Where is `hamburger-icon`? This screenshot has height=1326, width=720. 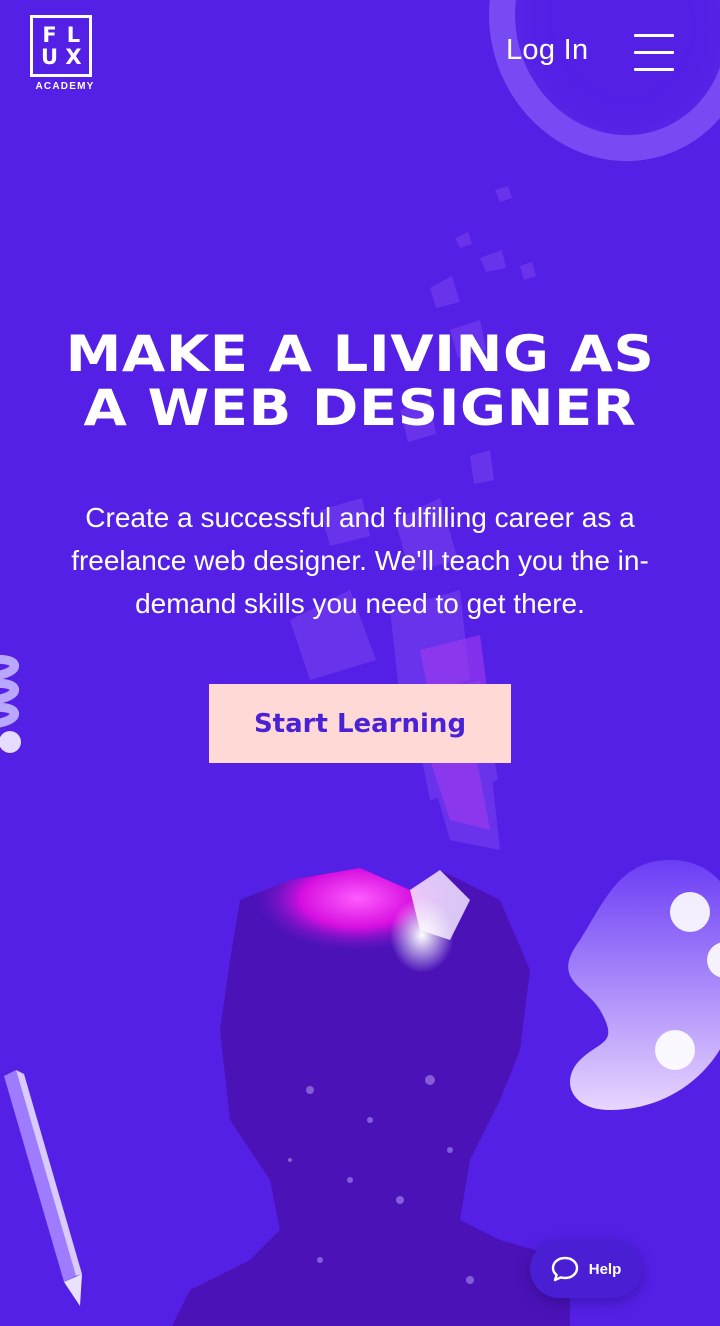 hamburger-icon is located at coordinates (654, 53).